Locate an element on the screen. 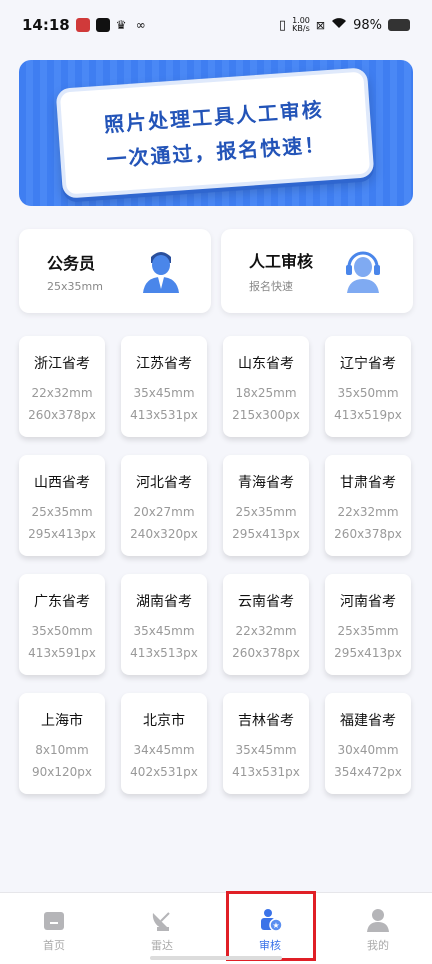 This screenshot has height=964, width=432. tile-hebei: 河北省考 20x27mm 240x320px is located at coordinates (164, 505).